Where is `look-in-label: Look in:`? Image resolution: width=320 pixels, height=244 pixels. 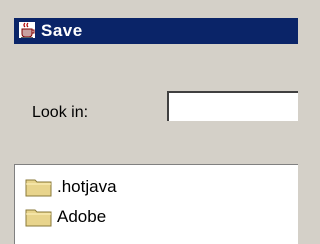
look-in-label: Look in: is located at coordinates (60, 112).